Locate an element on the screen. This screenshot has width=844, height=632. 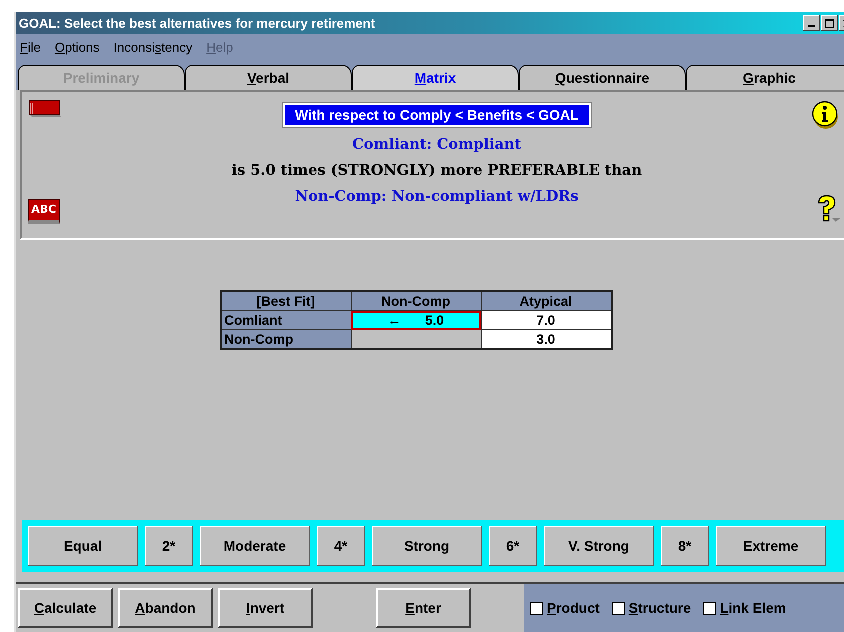
row-header: Comliant is located at coordinates (285, 320).